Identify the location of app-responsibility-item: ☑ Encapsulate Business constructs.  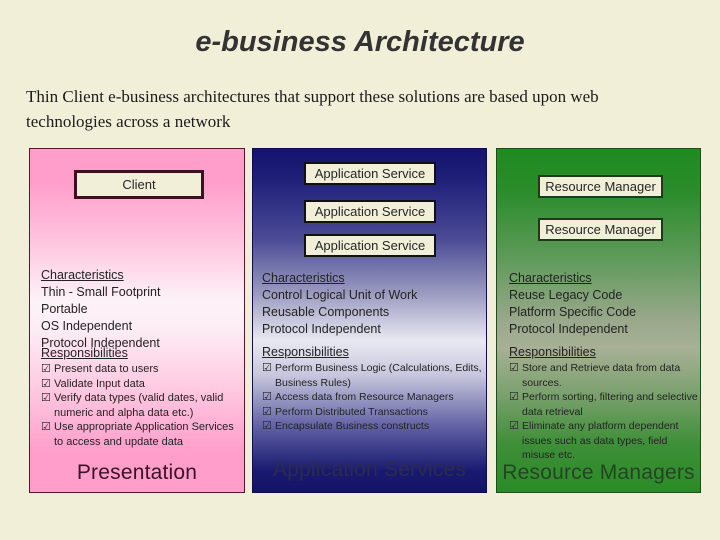
(374, 426).